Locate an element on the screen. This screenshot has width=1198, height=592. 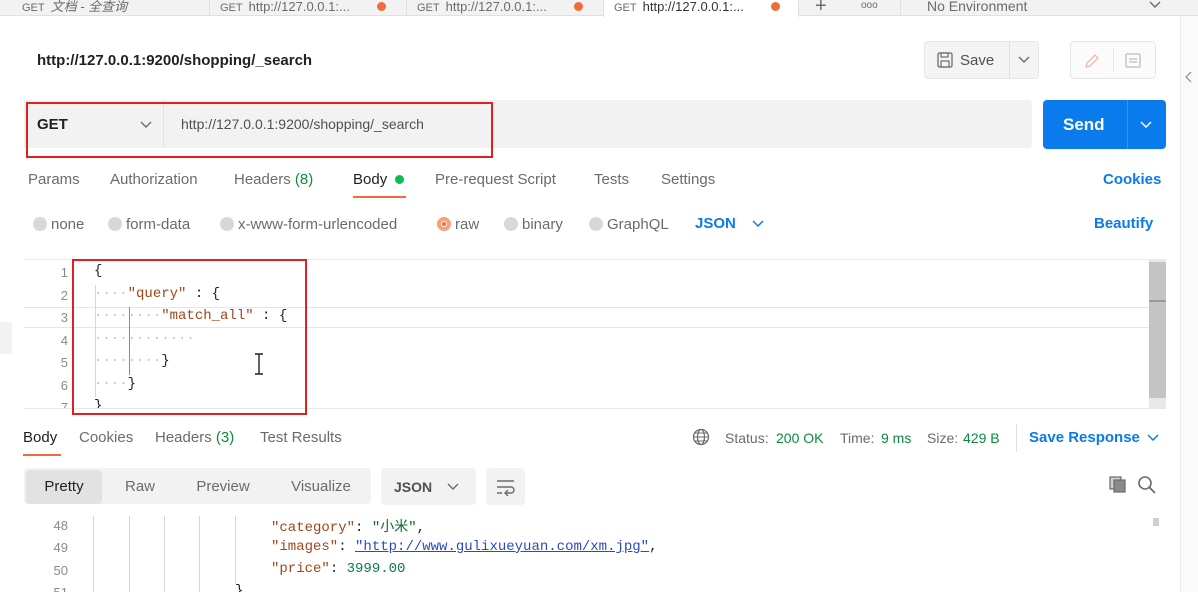
json-punct: : { is located at coordinates (203, 294).